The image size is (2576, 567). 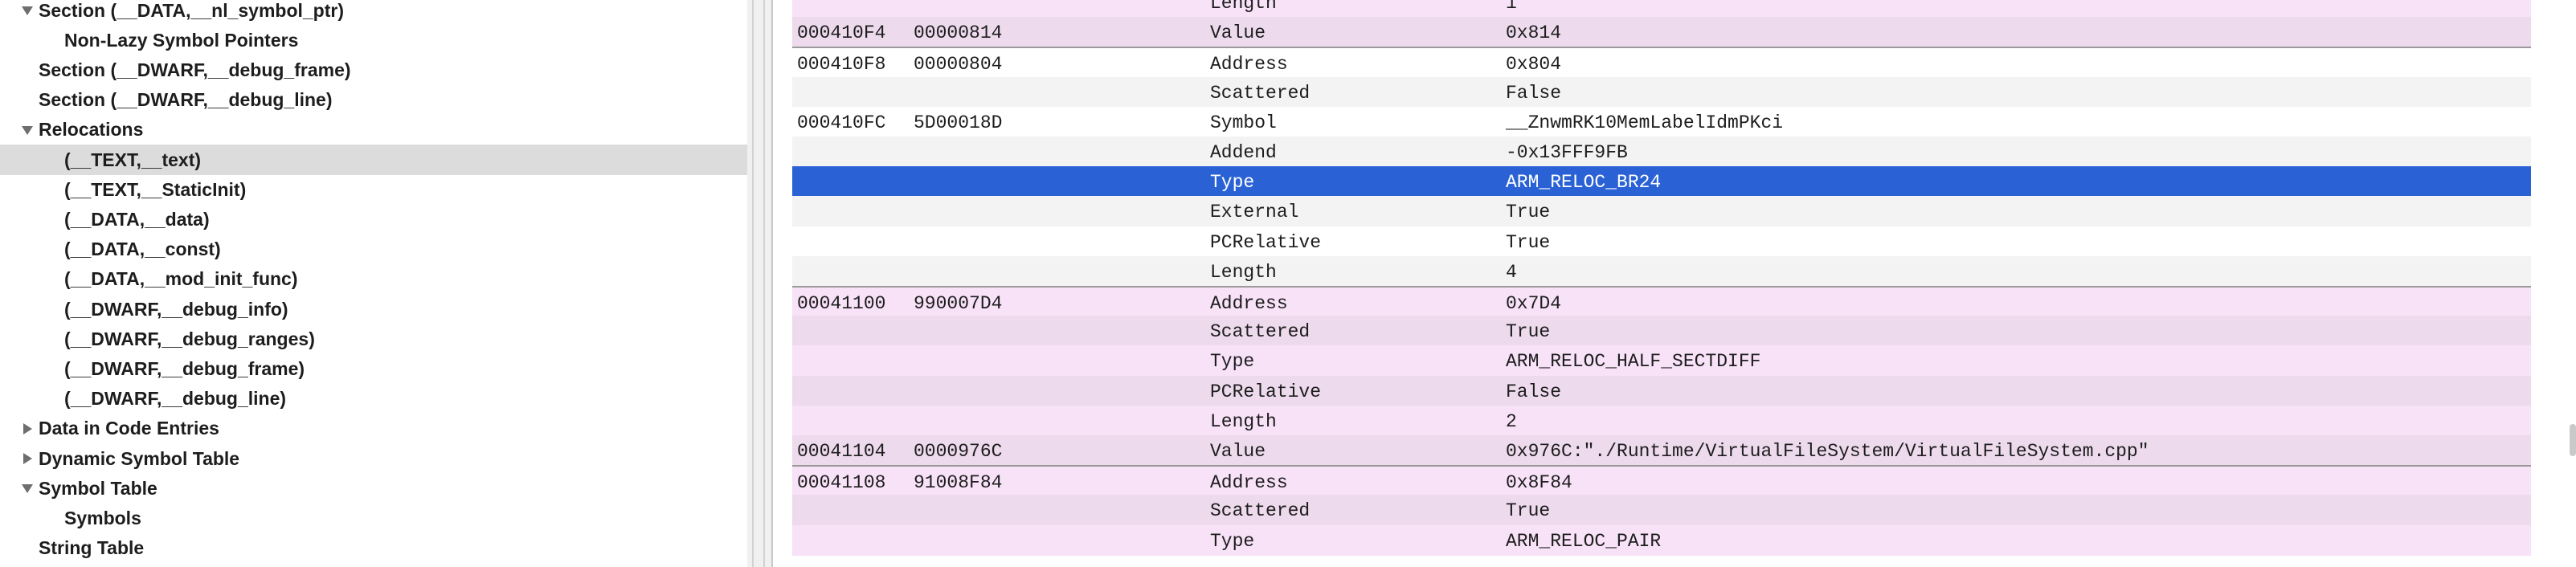 What do you see at coordinates (102, 517) in the screenshot?
I see `tree-item-label: Symbols` at bounding box center [102, 517].